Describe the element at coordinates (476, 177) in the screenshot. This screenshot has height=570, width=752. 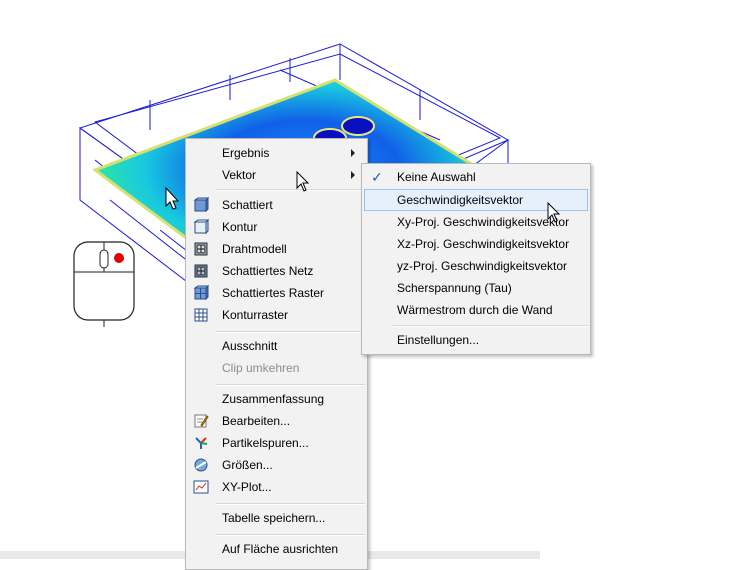
I see `submenu-item-keine-auswahl: ✓ Keine Auswahl` at that location.